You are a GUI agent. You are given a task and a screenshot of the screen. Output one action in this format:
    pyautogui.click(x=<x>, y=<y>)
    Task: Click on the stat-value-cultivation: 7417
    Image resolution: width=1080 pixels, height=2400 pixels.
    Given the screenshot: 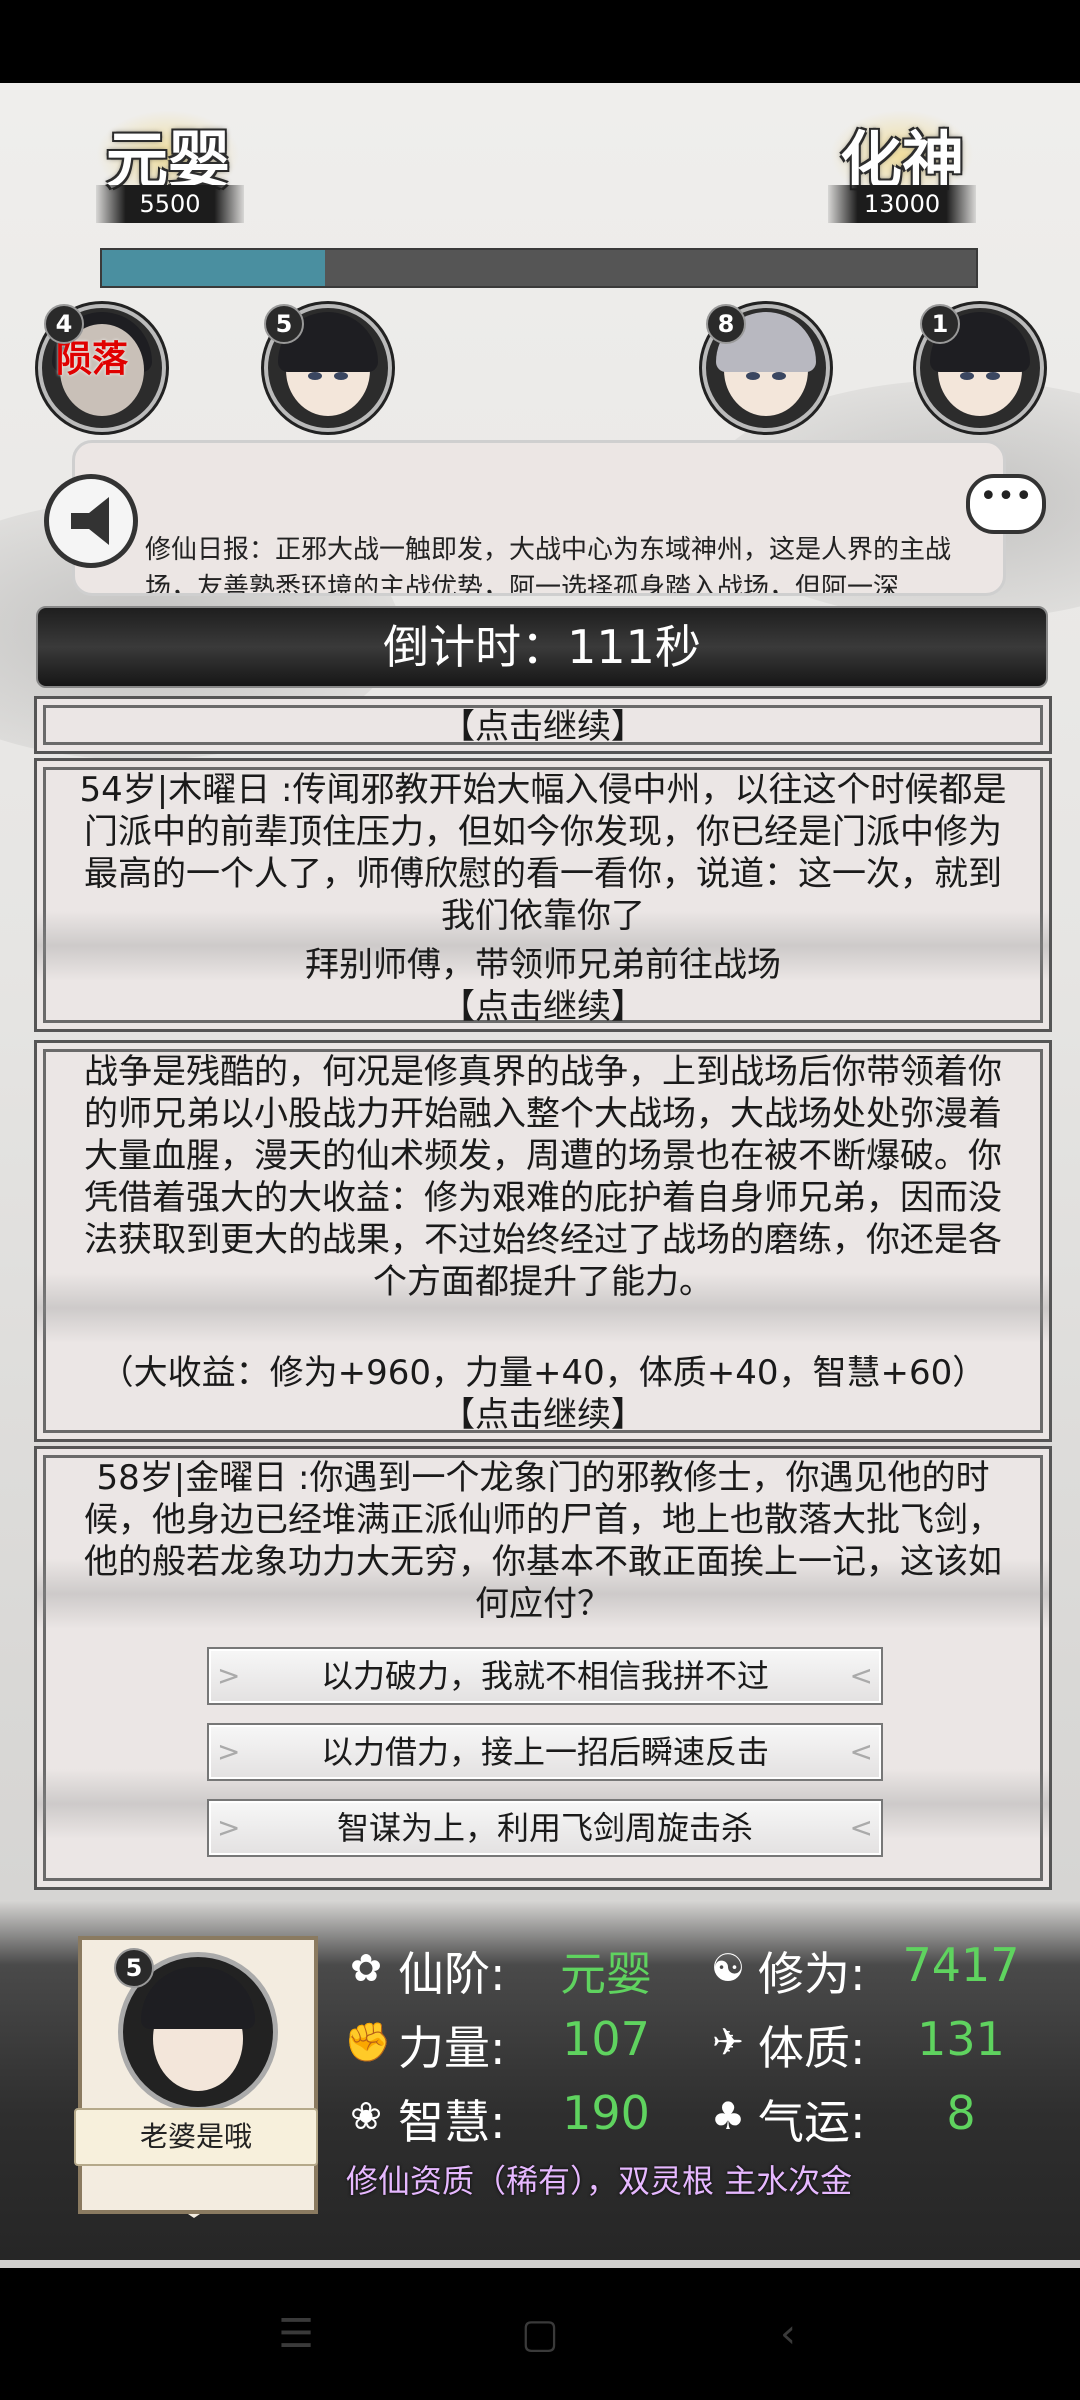 What is the action you would take?
    pyautogui.click(x=961, y=1965)
    